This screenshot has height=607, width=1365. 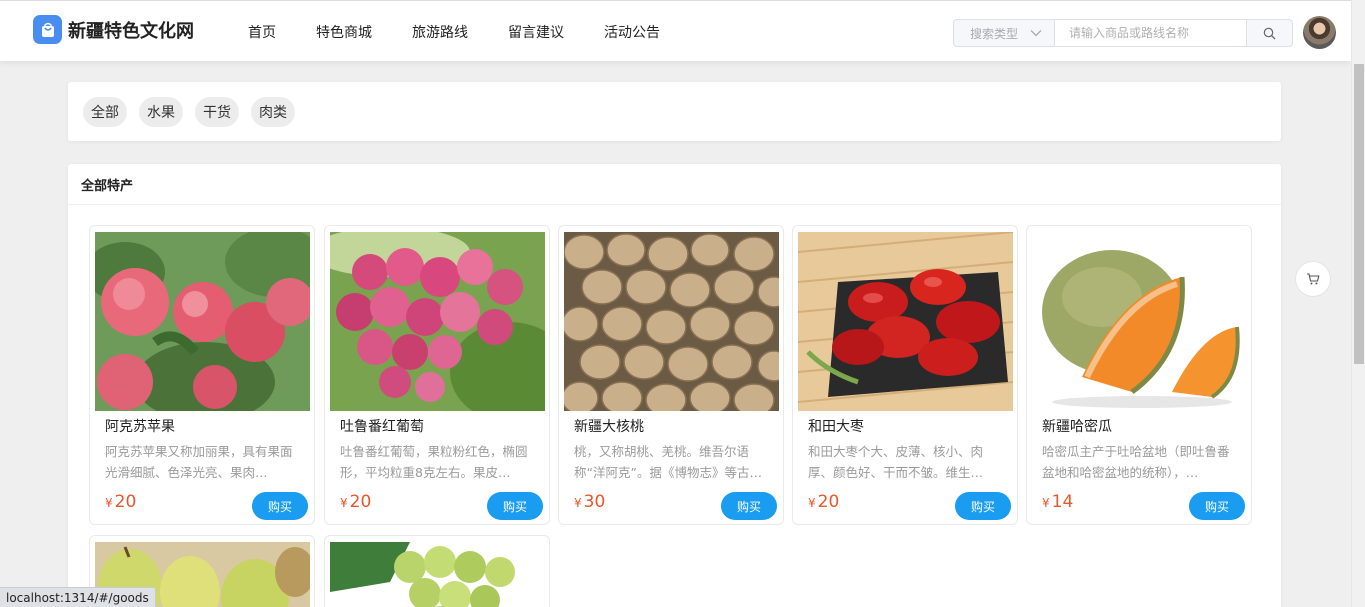 I want to click on top-header: 新疆特色文化网 首页 特色商城 旅游路线 留言建议 活动公告 搜索类型, so click(x=675, y=30).